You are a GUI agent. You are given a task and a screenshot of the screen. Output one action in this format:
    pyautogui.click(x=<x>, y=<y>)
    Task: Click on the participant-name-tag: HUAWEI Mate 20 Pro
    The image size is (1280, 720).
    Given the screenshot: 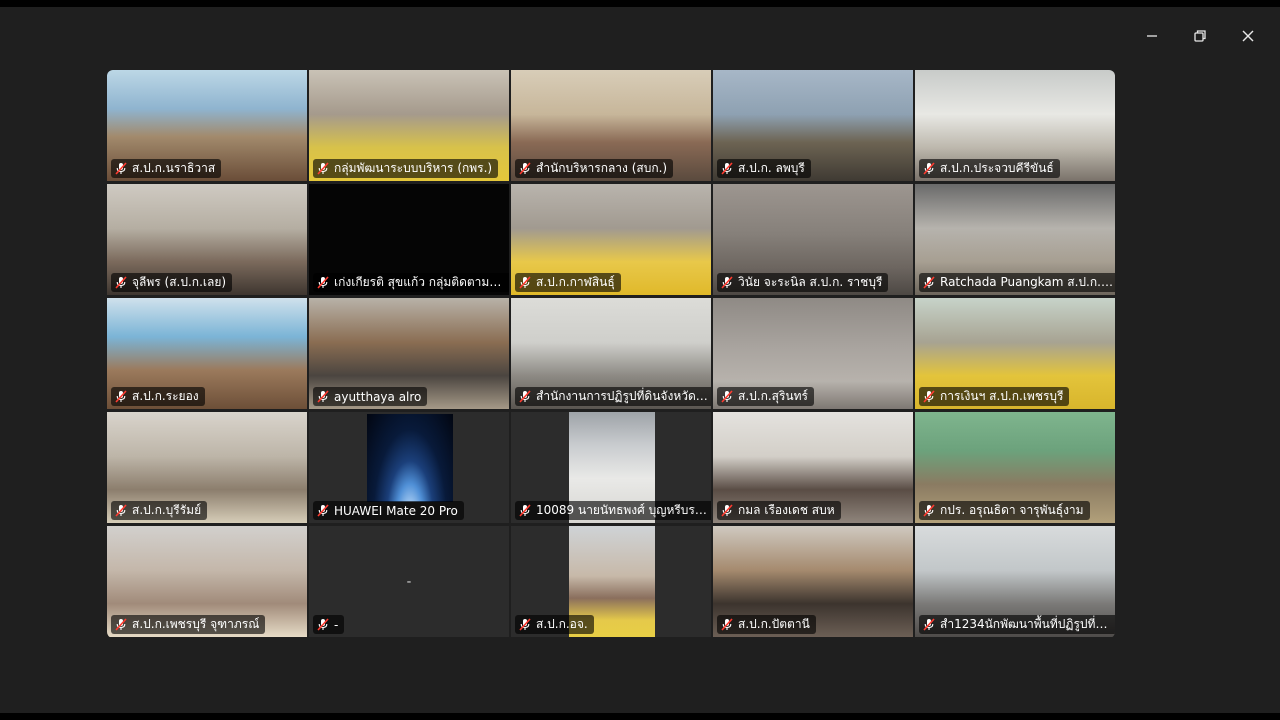 What is the action you would take?
    pyautogui.click(x=388, y=510)
    